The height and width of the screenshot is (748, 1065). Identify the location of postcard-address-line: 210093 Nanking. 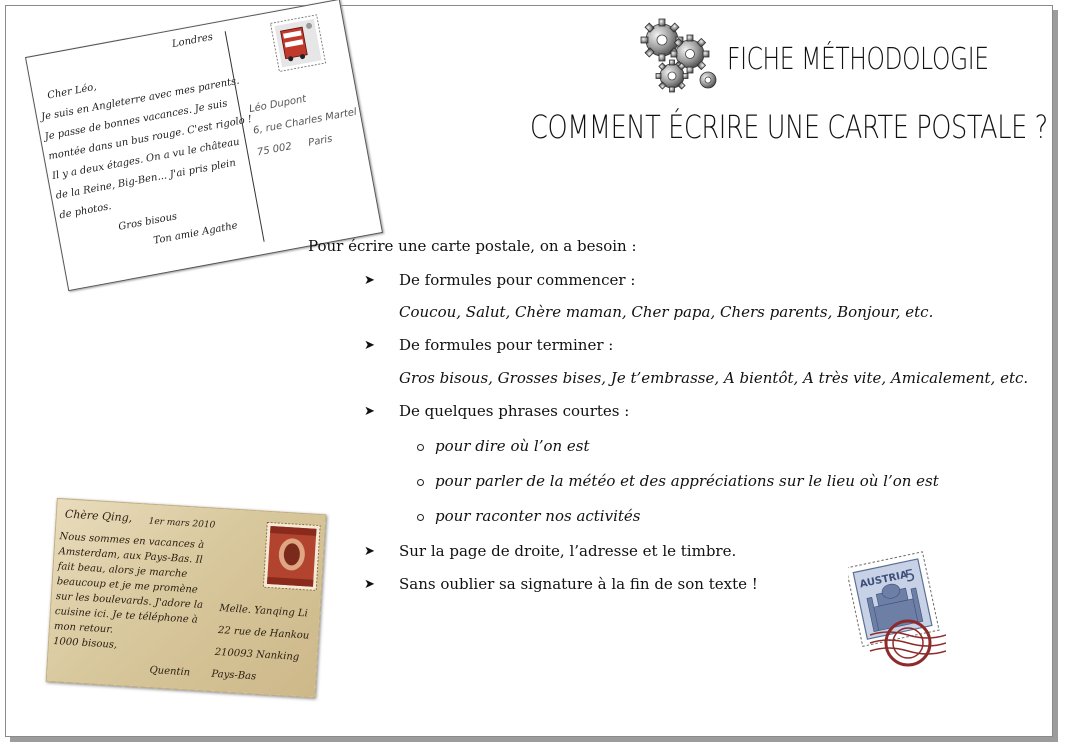
(257, 655).